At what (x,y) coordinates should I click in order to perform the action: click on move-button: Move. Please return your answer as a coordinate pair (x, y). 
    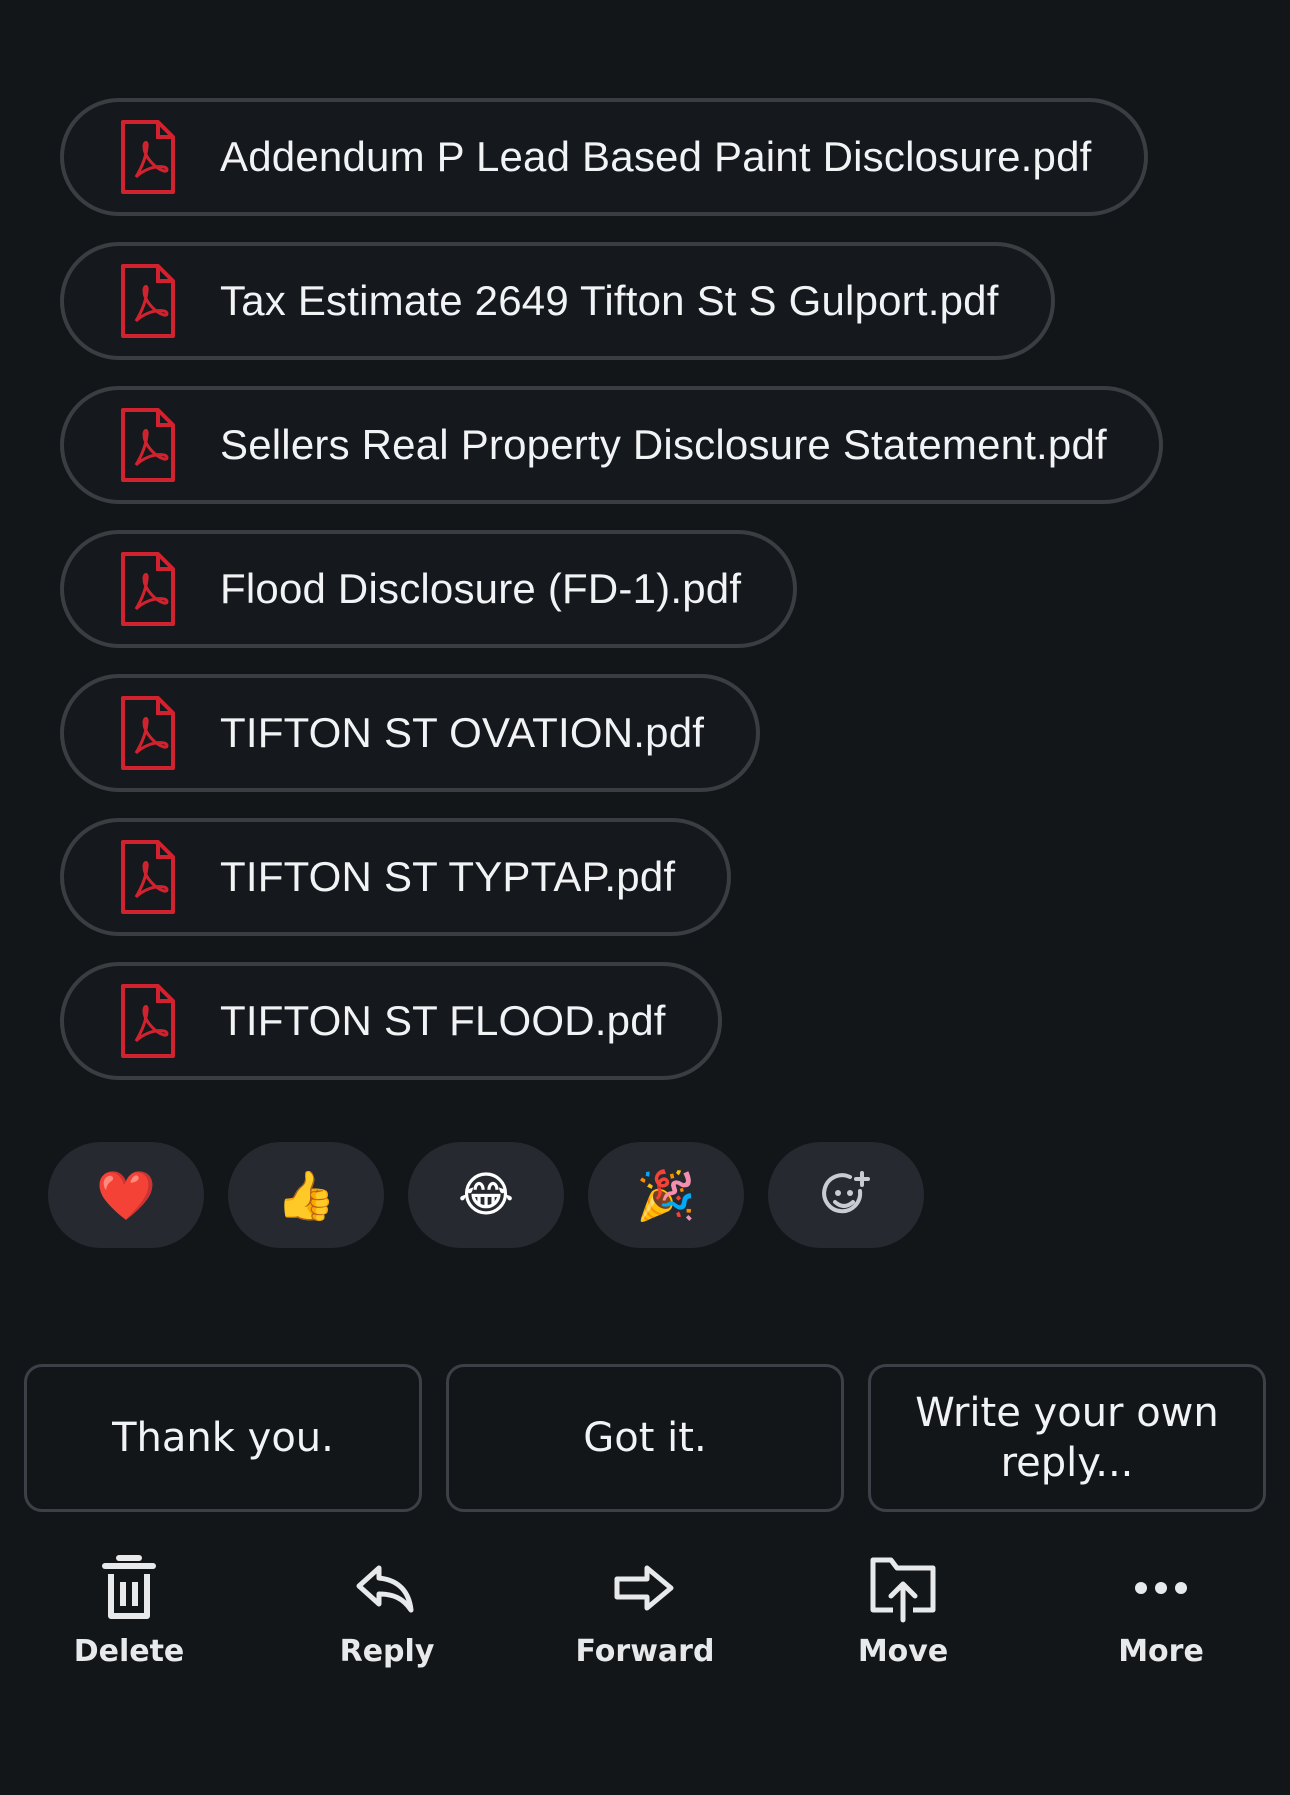
    Looking at the image, I should click on (903, 1628).